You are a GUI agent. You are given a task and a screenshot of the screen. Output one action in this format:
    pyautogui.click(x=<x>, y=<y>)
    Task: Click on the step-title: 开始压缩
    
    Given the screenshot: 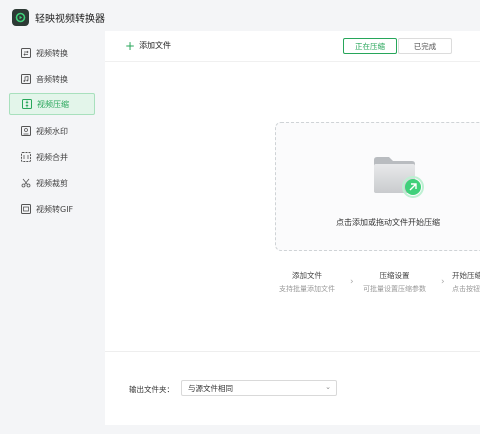 What is the action you would take?
    pyautogui.click(x=466, y=275)
    